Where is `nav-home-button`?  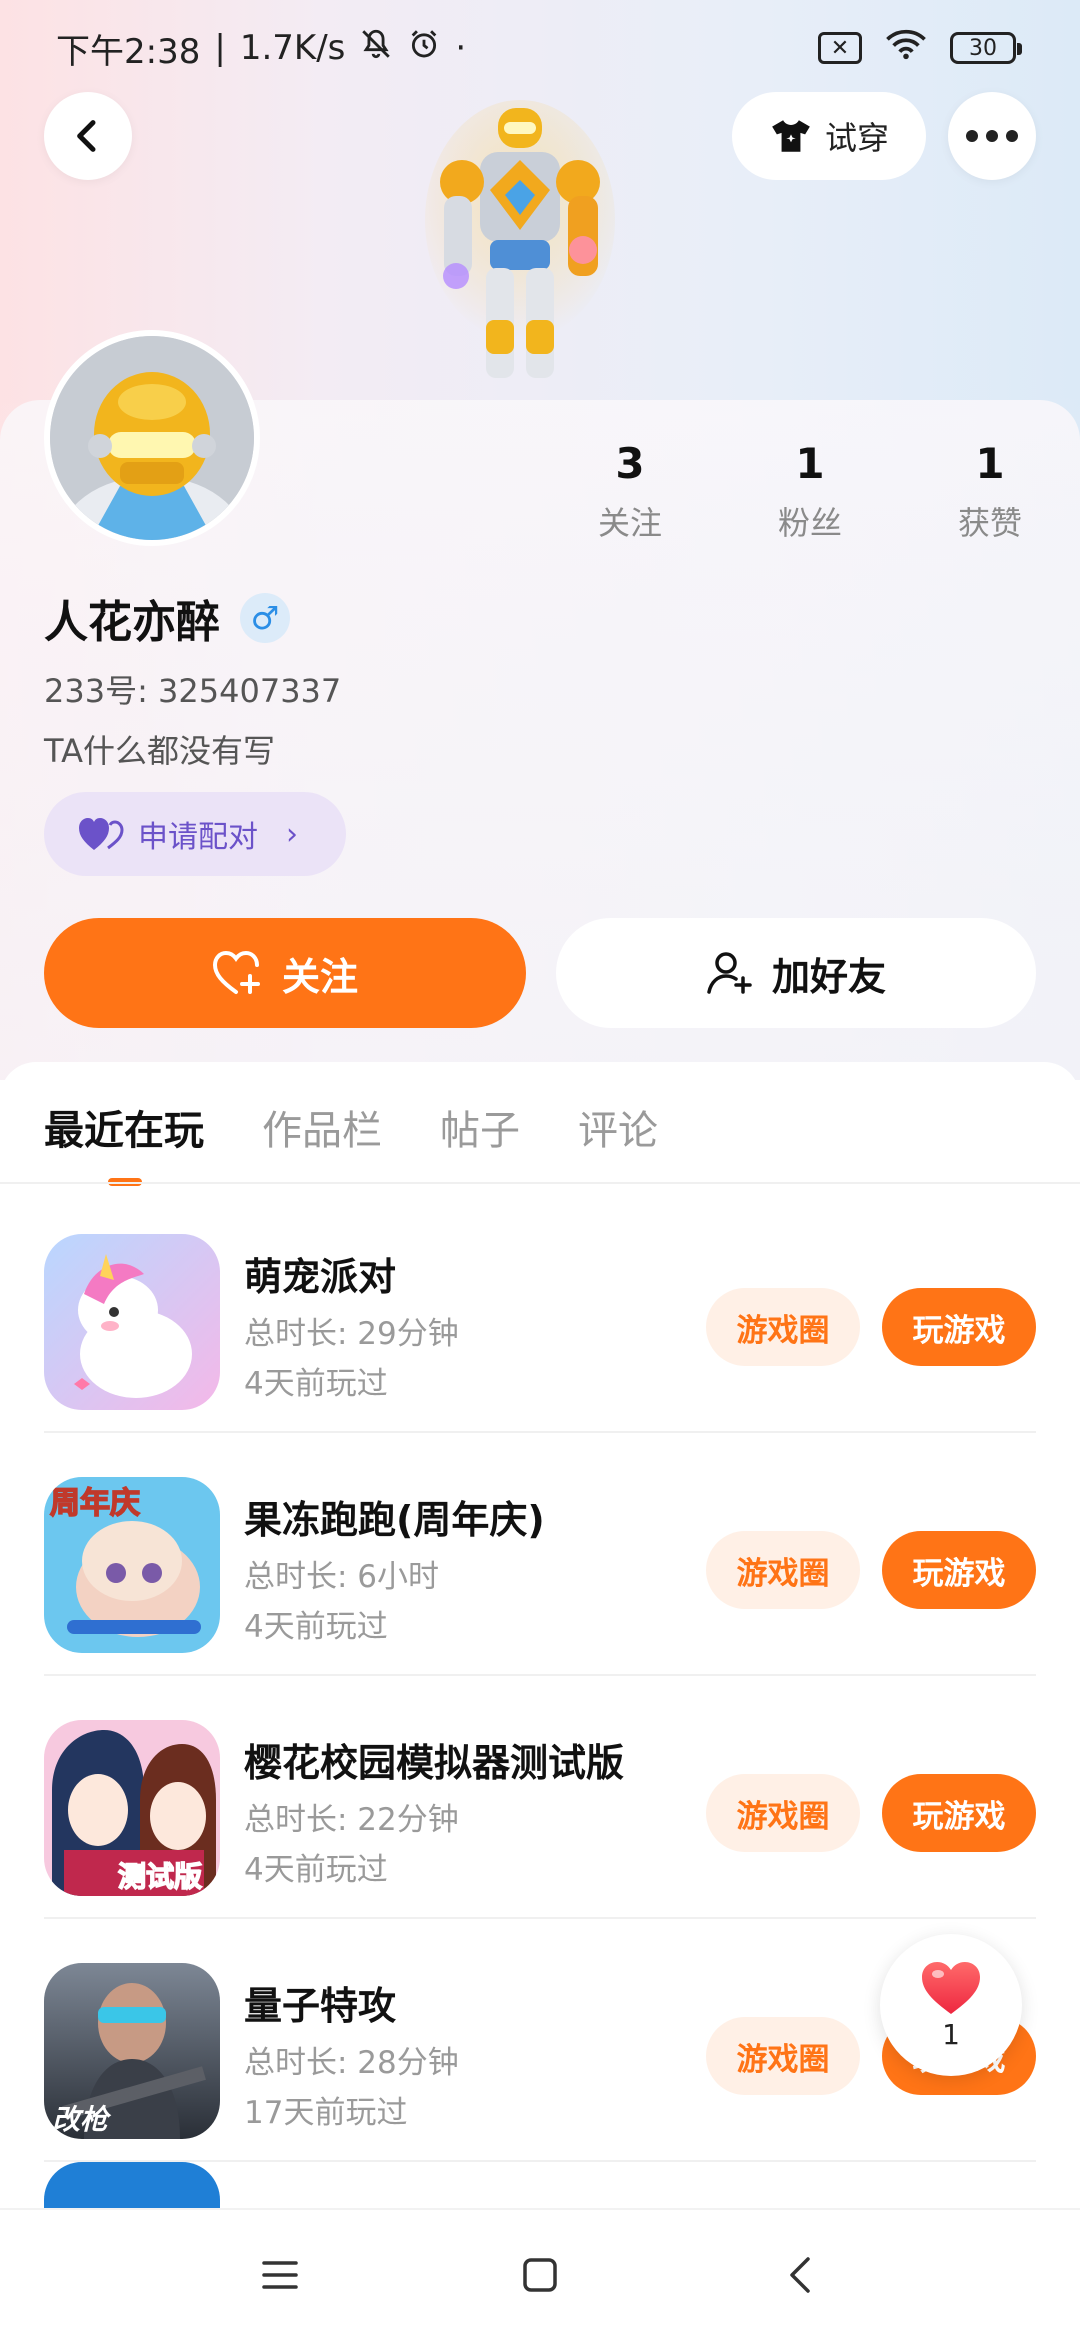
nav-home-button is located at coordinates (540, 2275).